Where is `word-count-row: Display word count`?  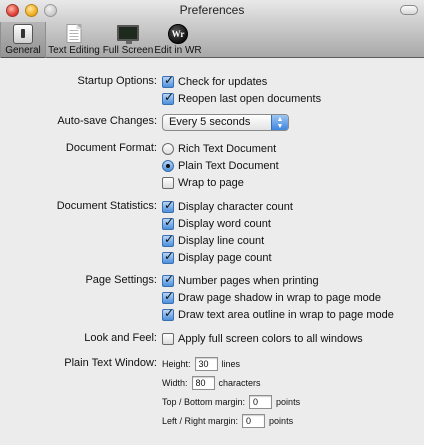
word-count-row: Display word count is located at coordinates (212, 224).